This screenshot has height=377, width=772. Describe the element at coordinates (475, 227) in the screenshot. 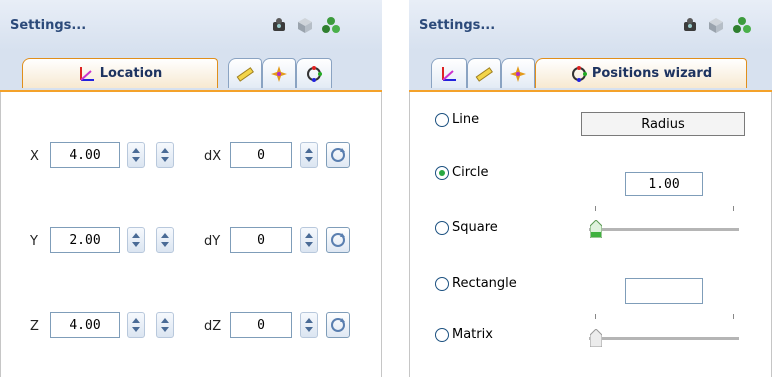

I see `radio-label: Square` at that location.